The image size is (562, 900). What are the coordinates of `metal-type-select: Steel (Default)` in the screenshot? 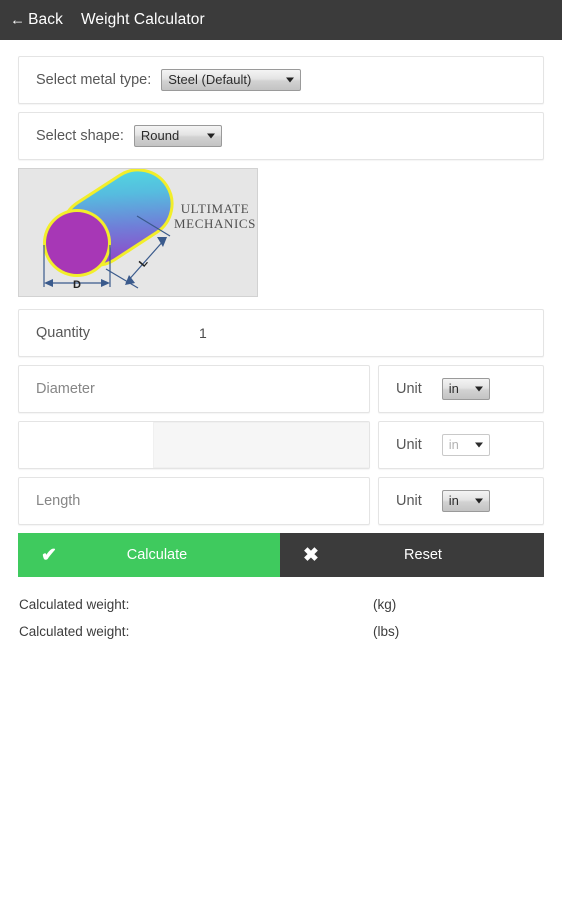 It's located at (231, 80).